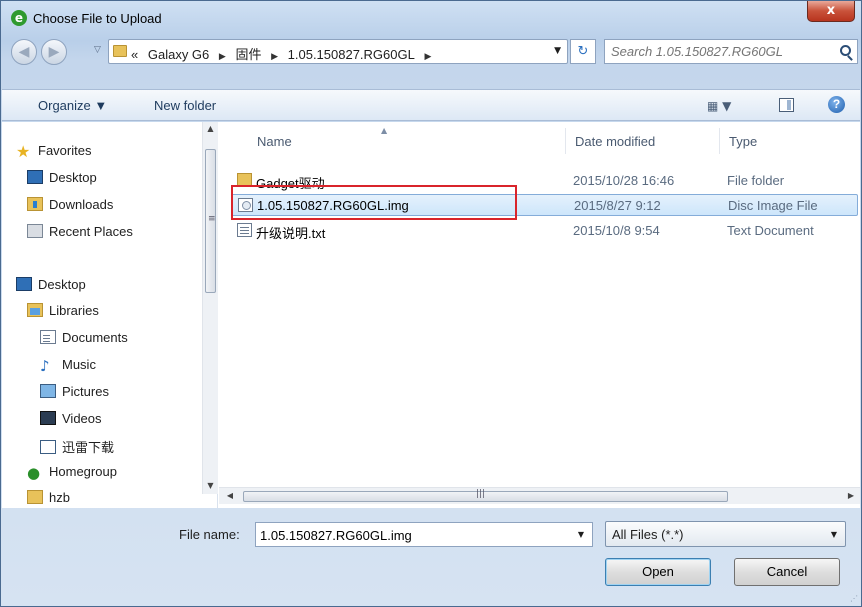 The height and width of the screenshot is (607, 862). I want to click on nav-label: Favorites, so click(65, 150).